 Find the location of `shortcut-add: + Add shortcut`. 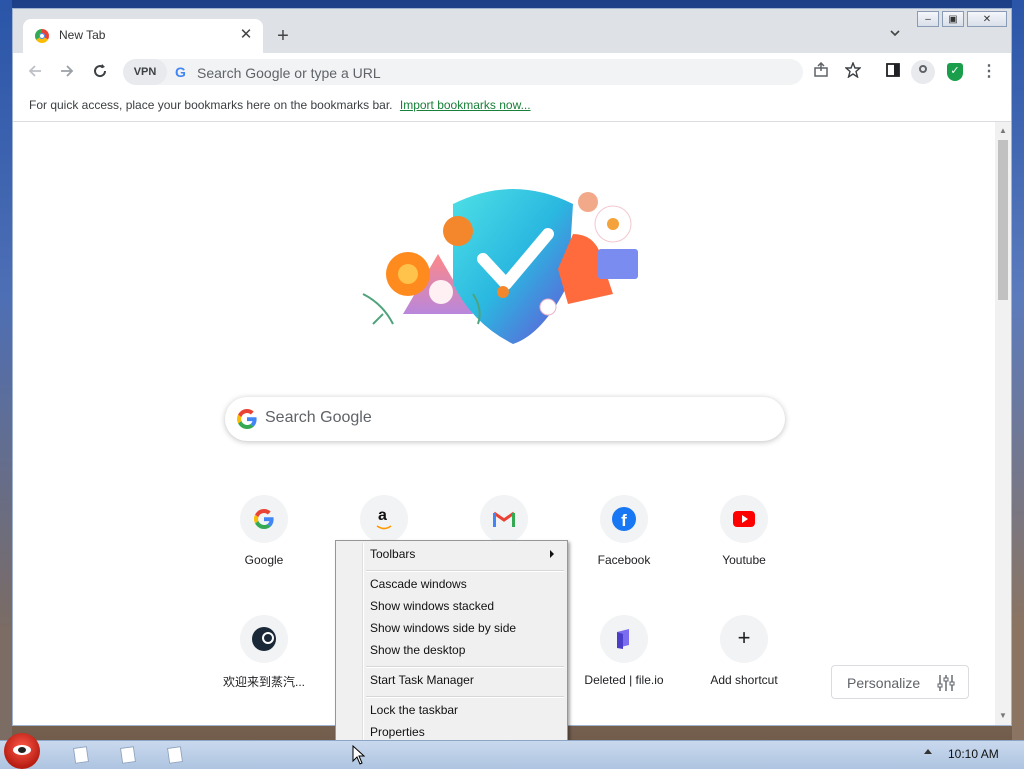

shortcut-add: + Add shortcut is located at coordinates (744, 665).